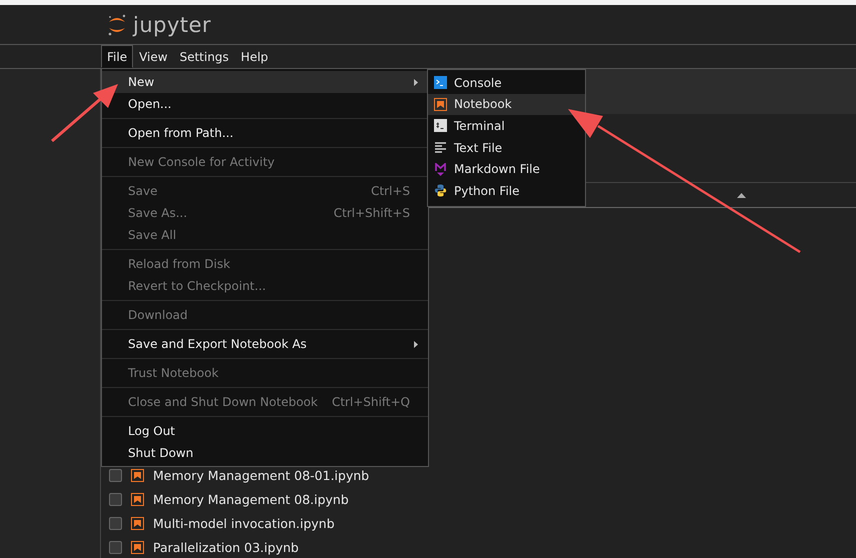  What do you see at coordinates (506, 147) in the screenshot?
I see `submenu-item: Text File` at bounding box center [506, 147].